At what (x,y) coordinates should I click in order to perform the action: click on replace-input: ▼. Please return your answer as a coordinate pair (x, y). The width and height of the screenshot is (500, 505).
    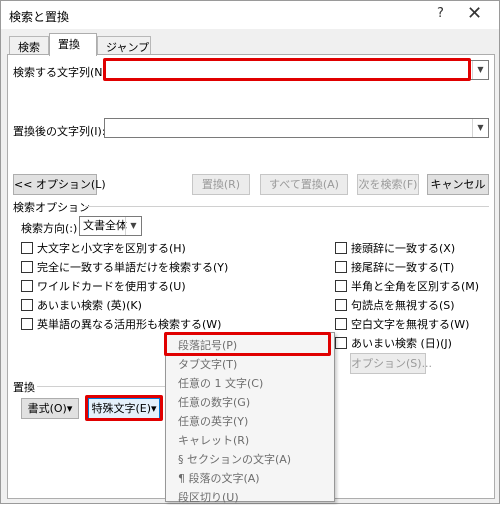
    Looking at the image, I should click on (296, 128).